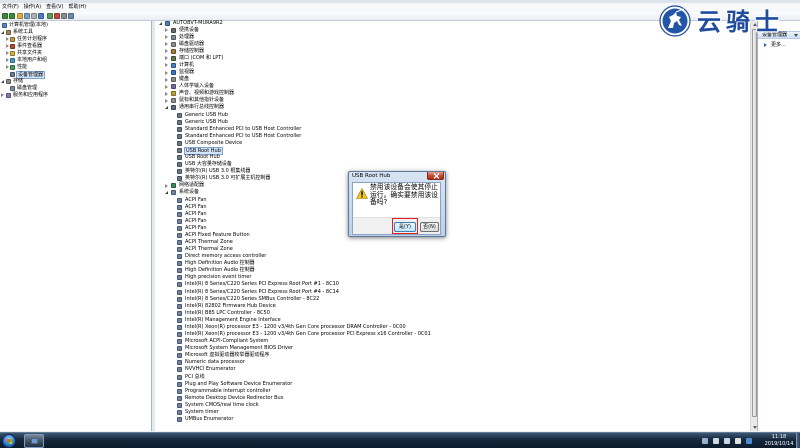  What do you see at coordinates (76, 88) in the screenshot?
I see `console-tree-item: 磁盘管理` at bounding box center [76, 88].